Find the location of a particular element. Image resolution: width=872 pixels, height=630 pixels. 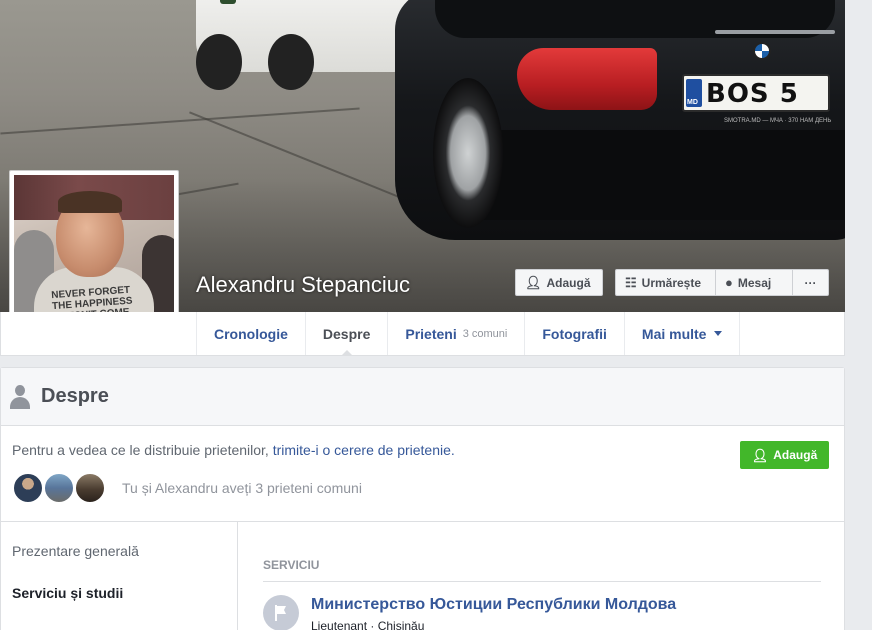

message-label: Mesaj is located at coordinates (754, 282).